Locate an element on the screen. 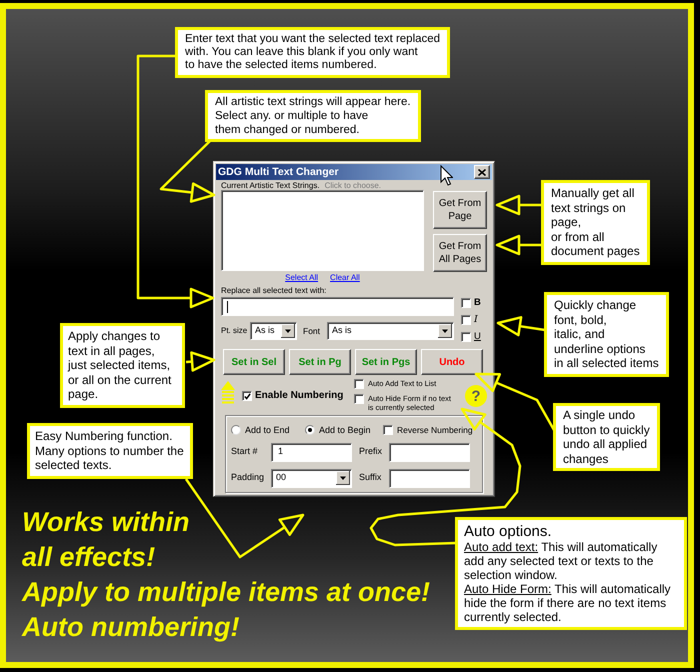 Image resolution: width=700 pixels, height=672 pixels. text-link: Clear All is located at coordinates (345, 278).